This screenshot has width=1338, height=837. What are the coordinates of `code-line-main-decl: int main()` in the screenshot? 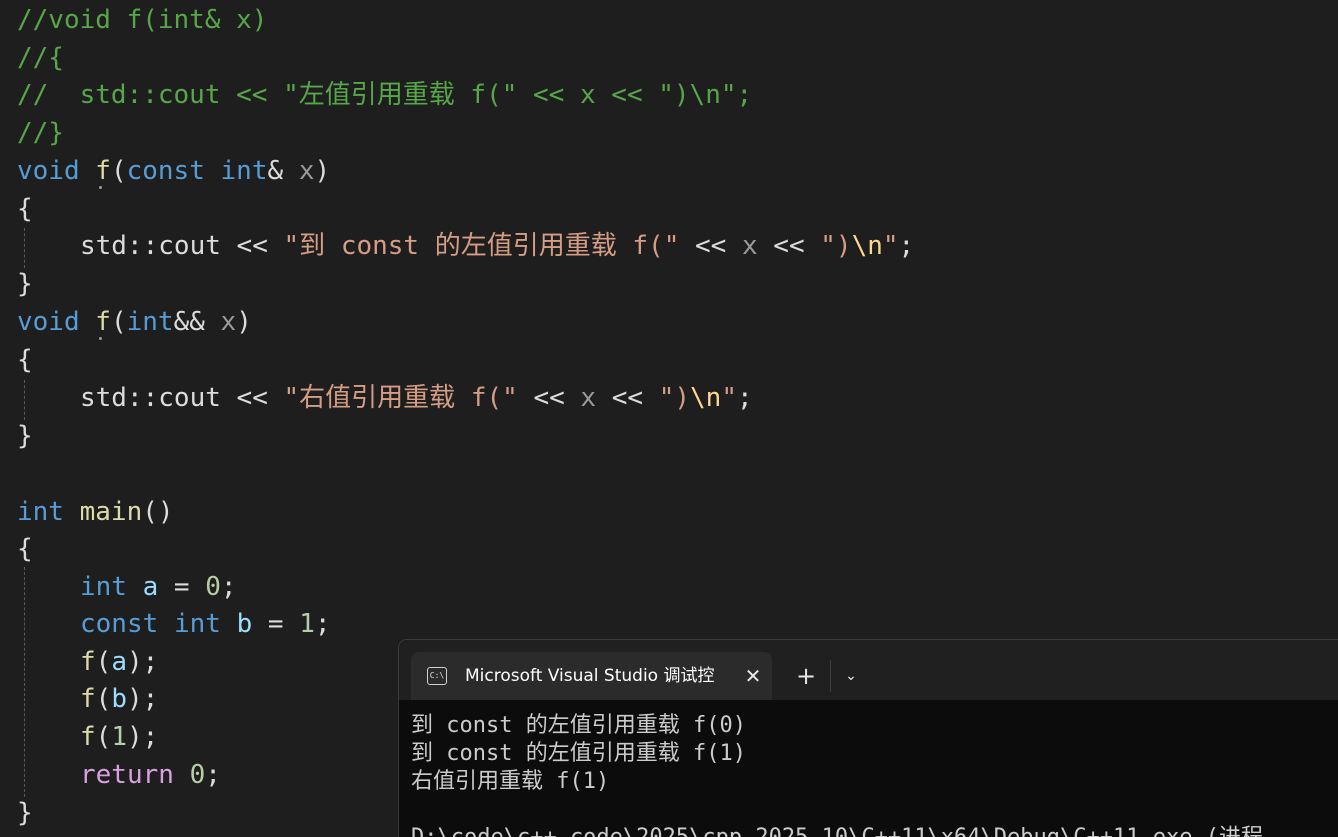 It's located at (95, 512).